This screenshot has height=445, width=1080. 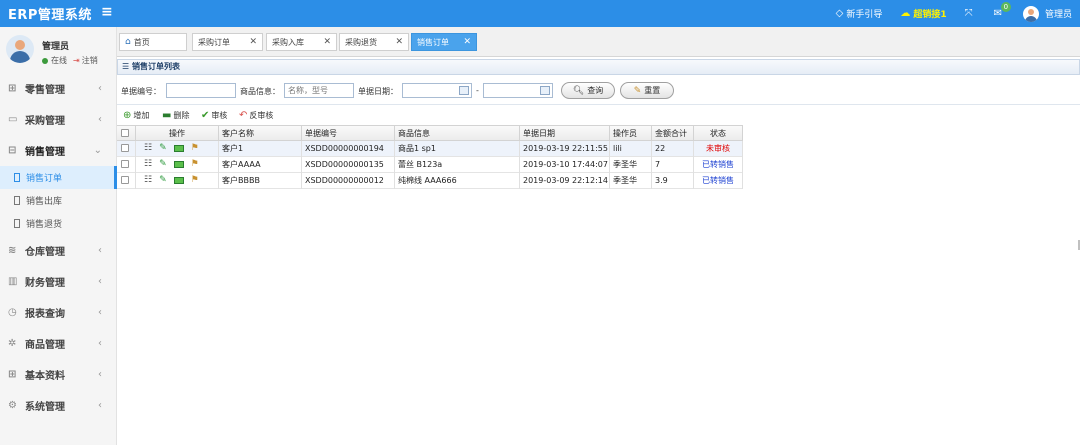 What do you see at coordinates (17, 223) in the screenshot?
I see `file-icon` at bounding box center [17, 223].